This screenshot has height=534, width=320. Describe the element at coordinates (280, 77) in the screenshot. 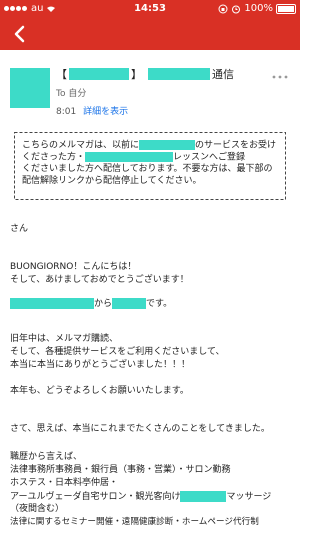

I see `more-horiz-icon` at that location.